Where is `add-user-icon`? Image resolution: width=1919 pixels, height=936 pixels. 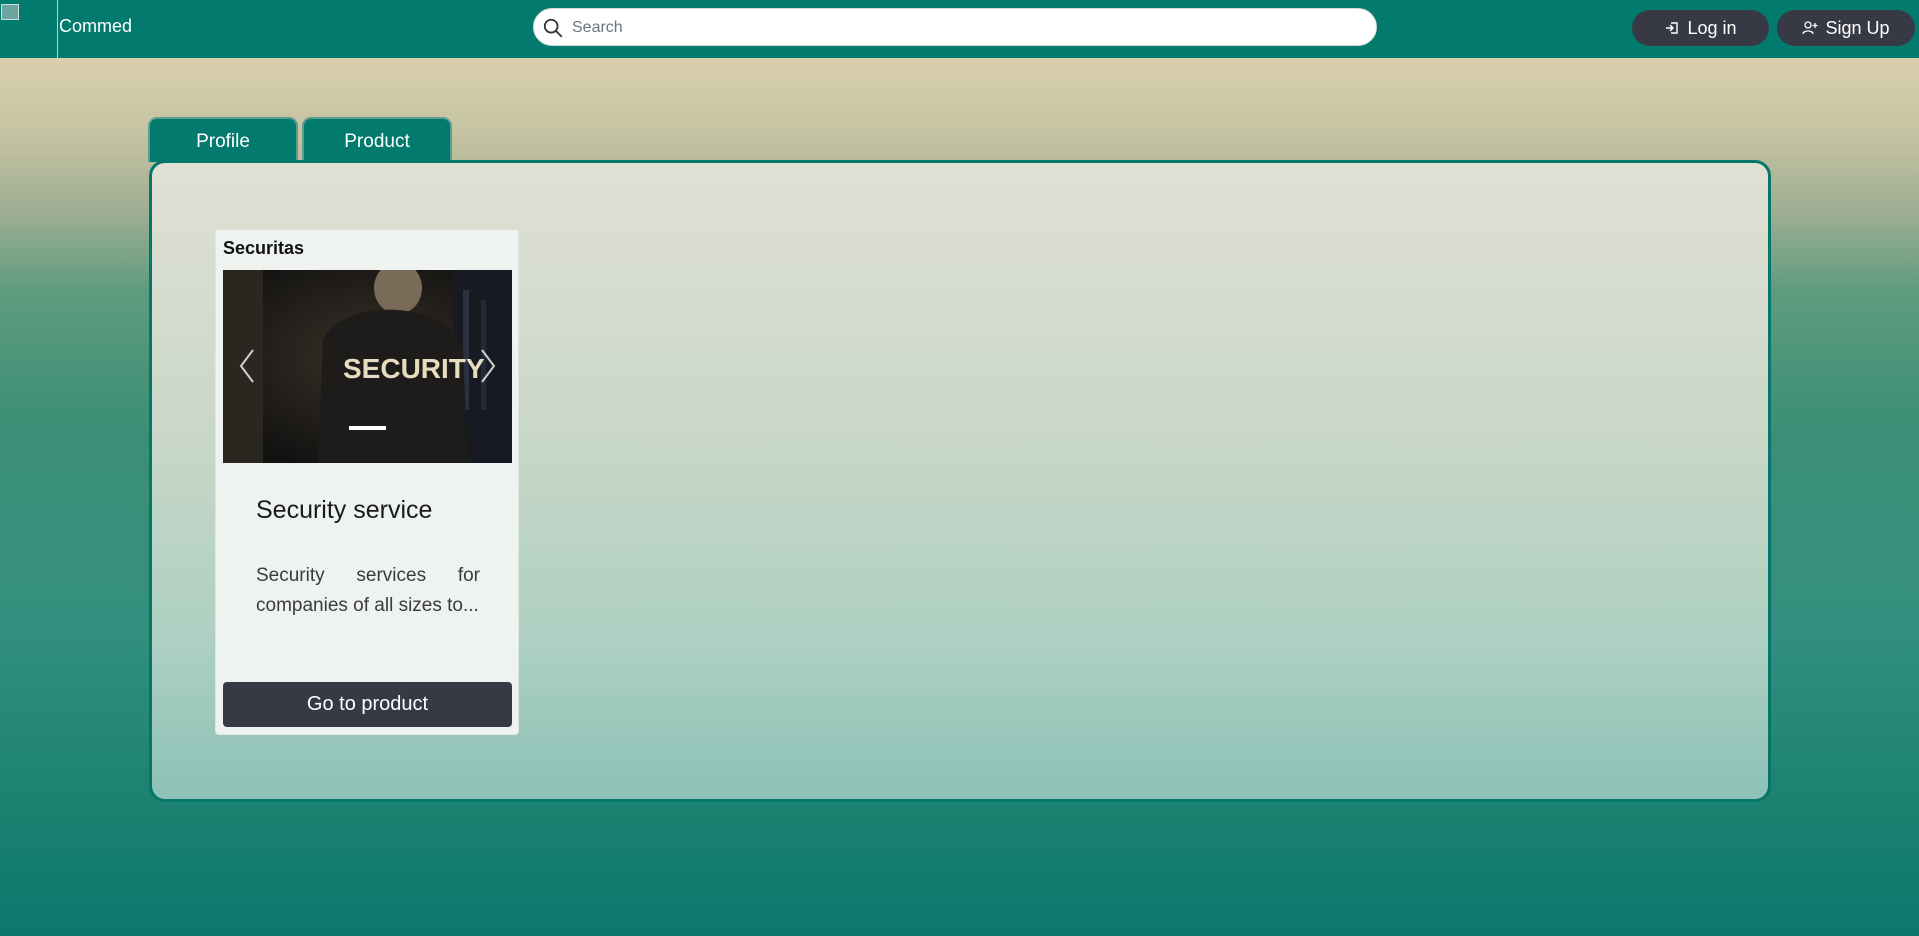
add-user-icon is located at coordinates (1810, 28).